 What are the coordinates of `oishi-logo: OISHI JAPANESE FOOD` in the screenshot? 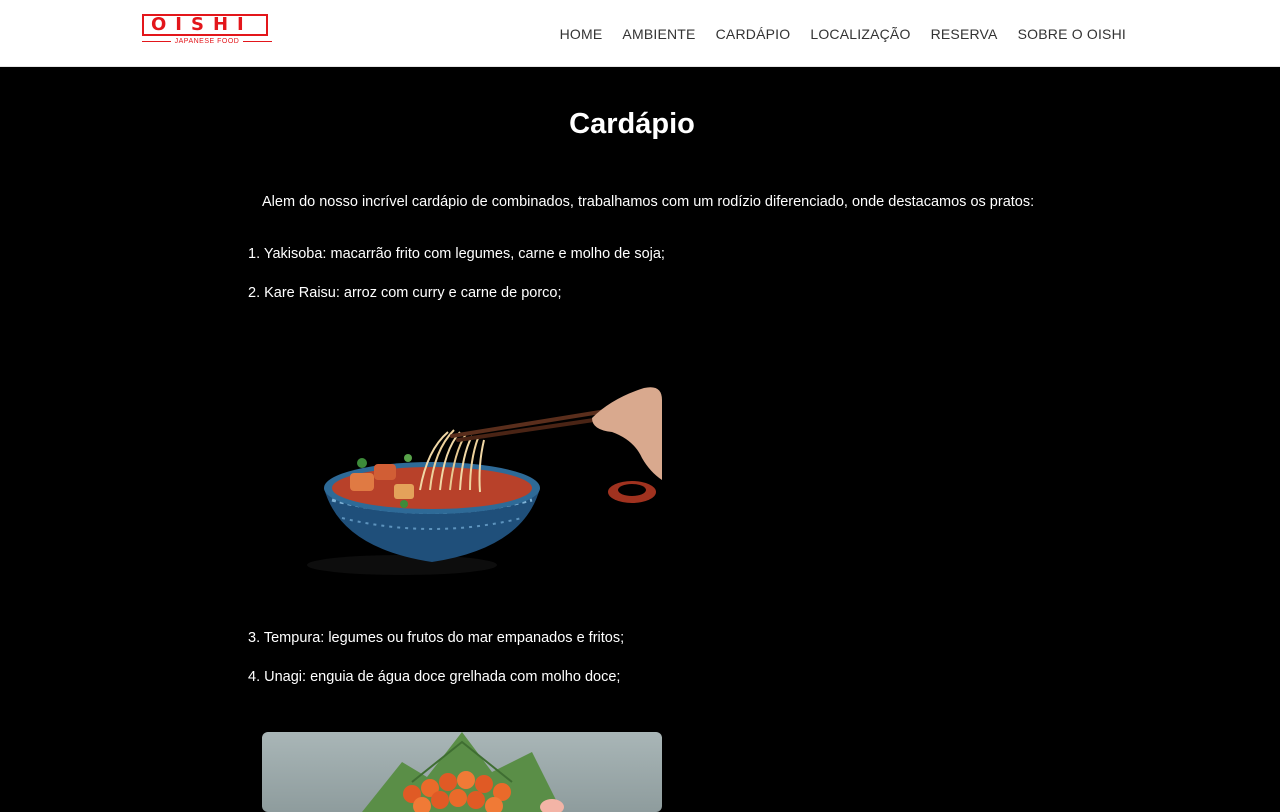 It's located at (207, 33).